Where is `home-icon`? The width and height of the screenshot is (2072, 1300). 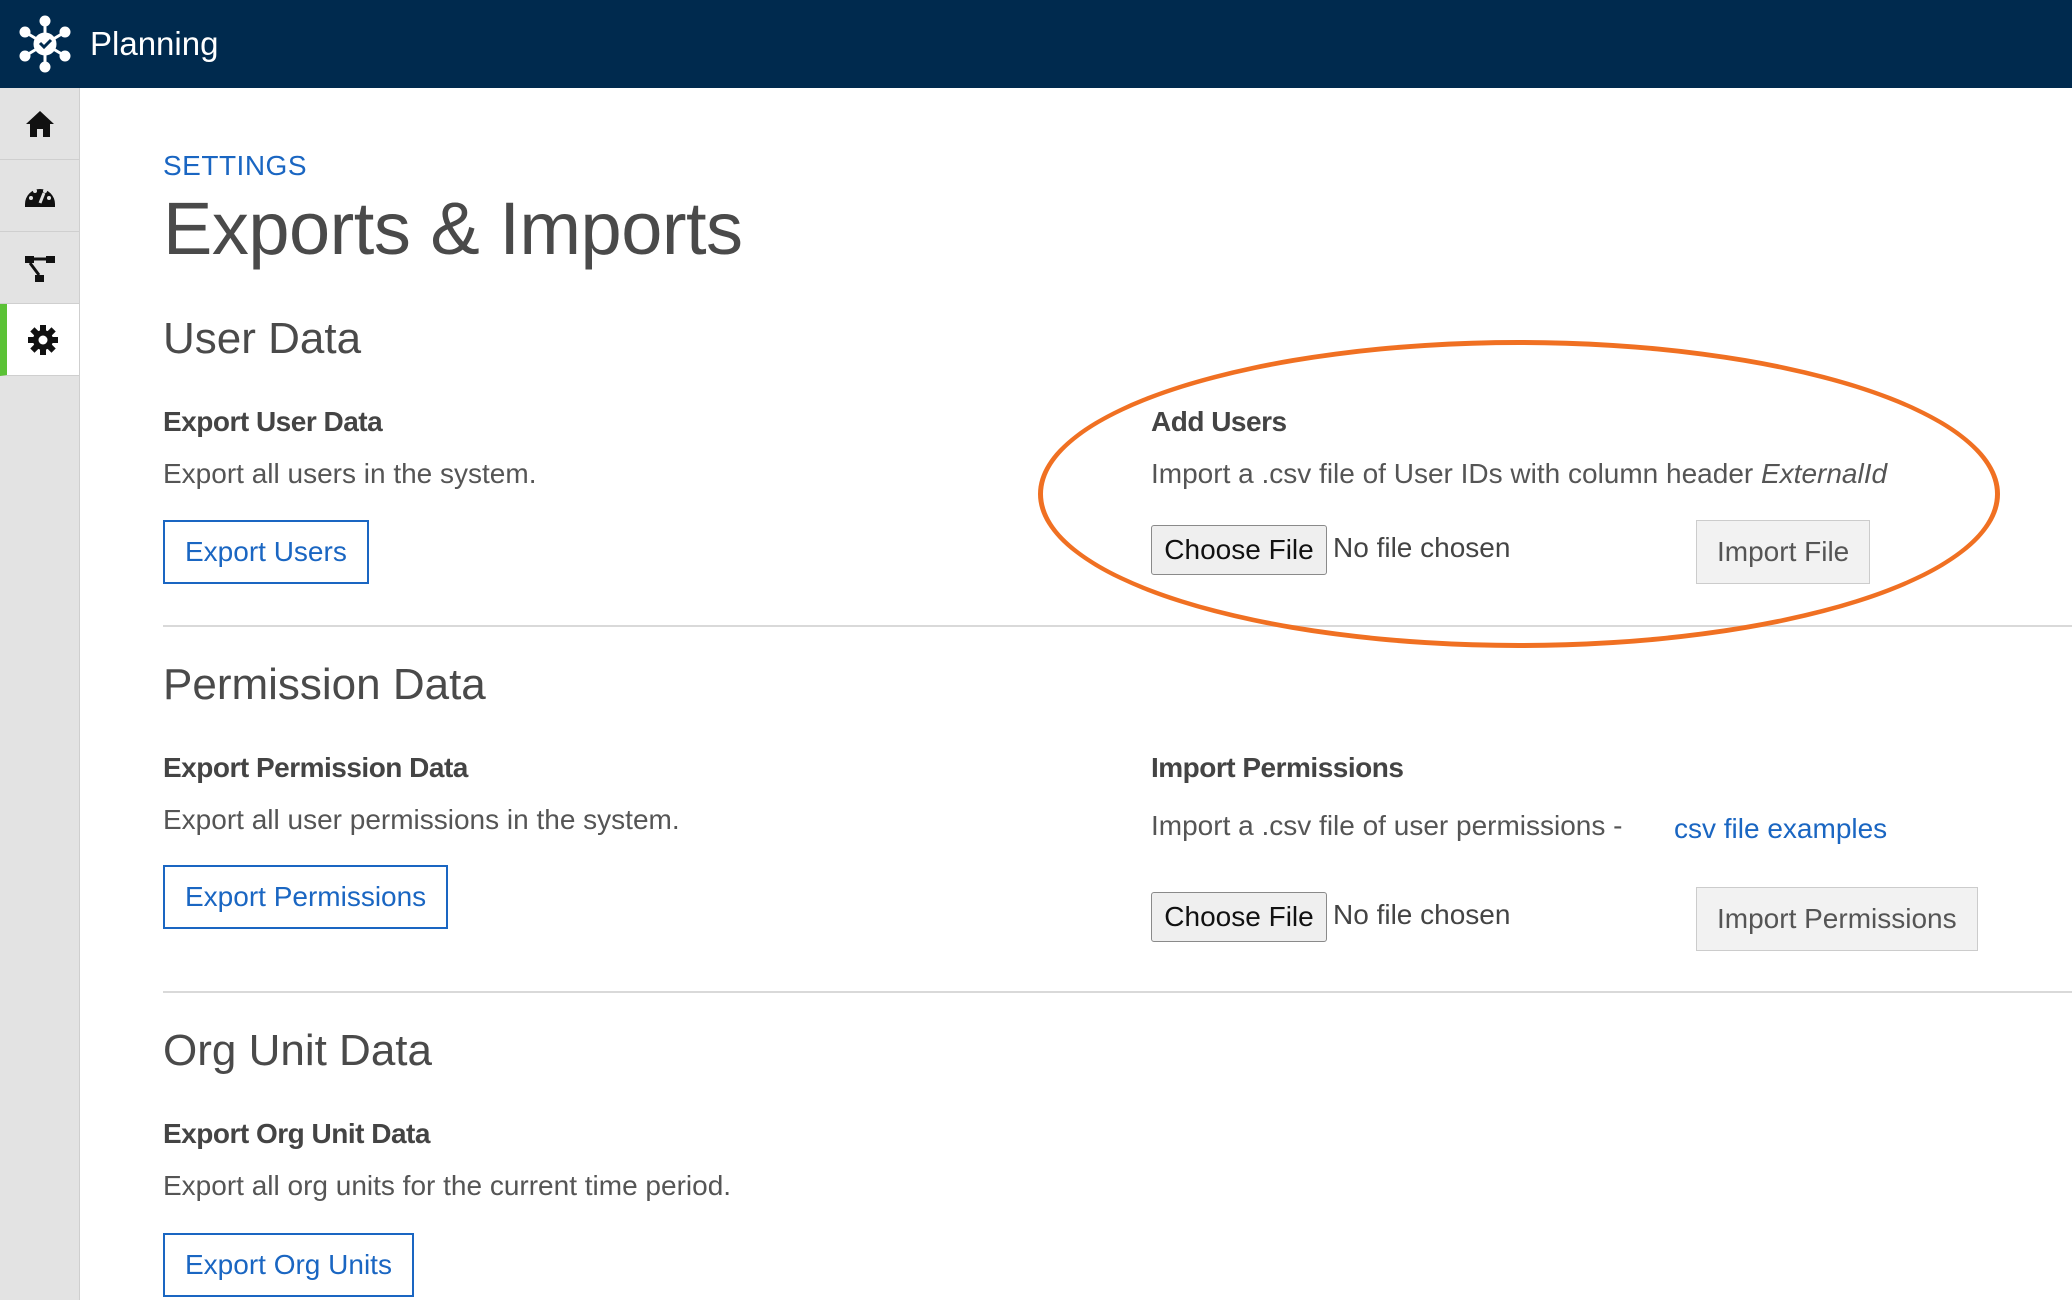 home-icon is located at coordinates (39, 123).